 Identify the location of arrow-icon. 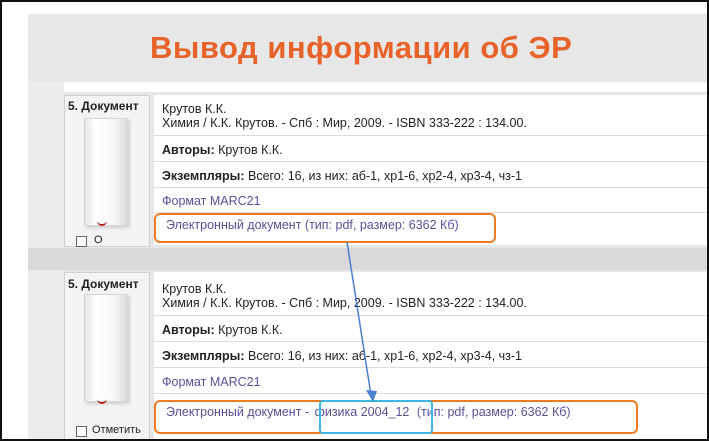
(361, 321).